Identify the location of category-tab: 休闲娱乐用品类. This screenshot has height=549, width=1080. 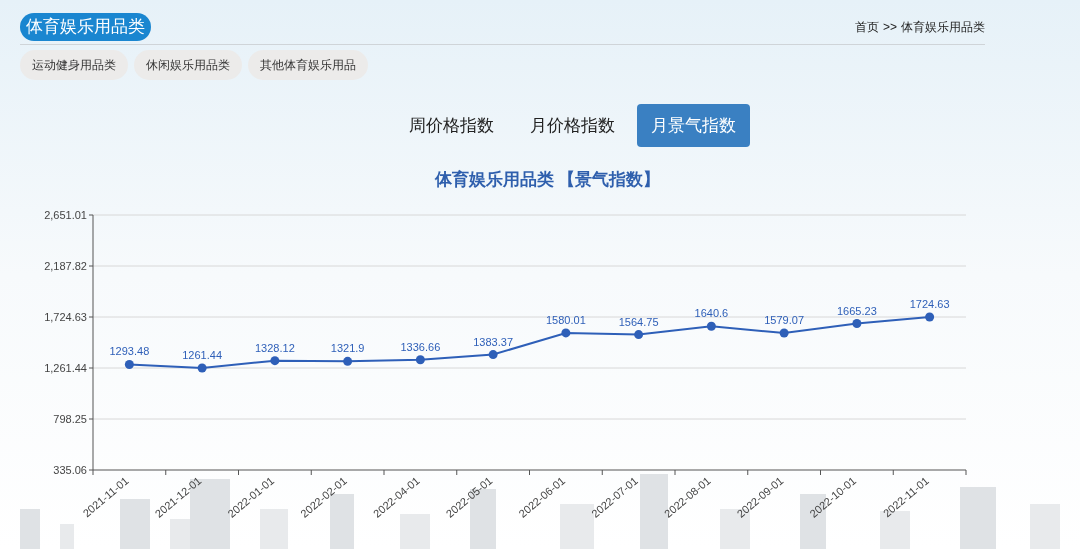
(188, 65).